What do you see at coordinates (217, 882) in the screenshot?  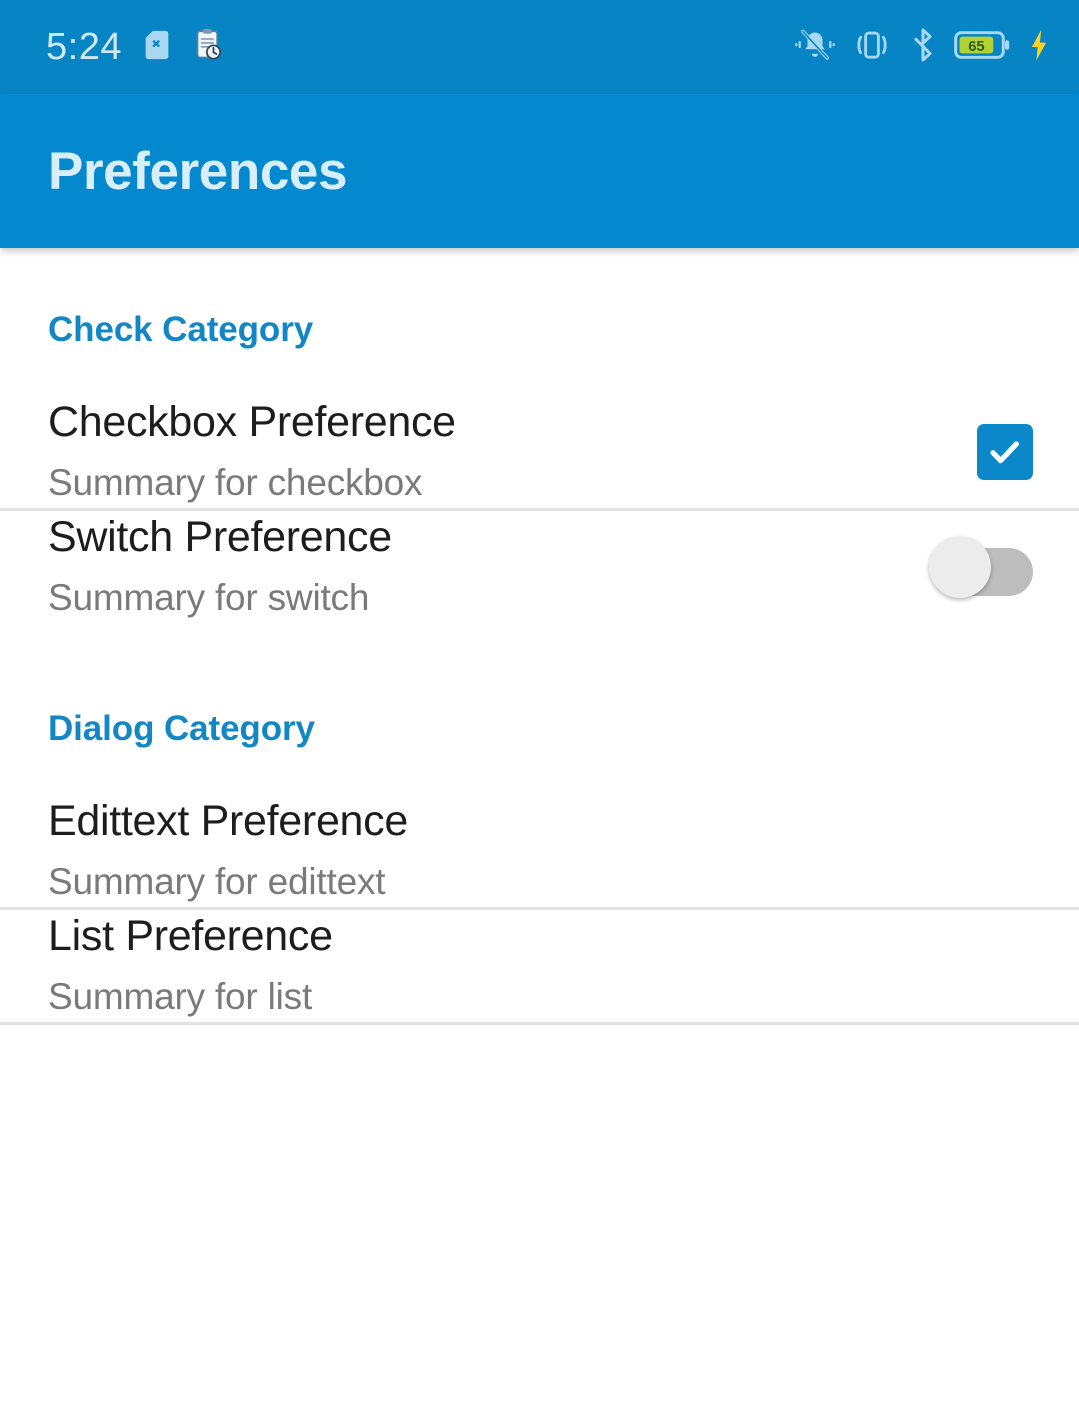 I see `preference-summary: Summary for edittext` at bounding box center [217, 882].